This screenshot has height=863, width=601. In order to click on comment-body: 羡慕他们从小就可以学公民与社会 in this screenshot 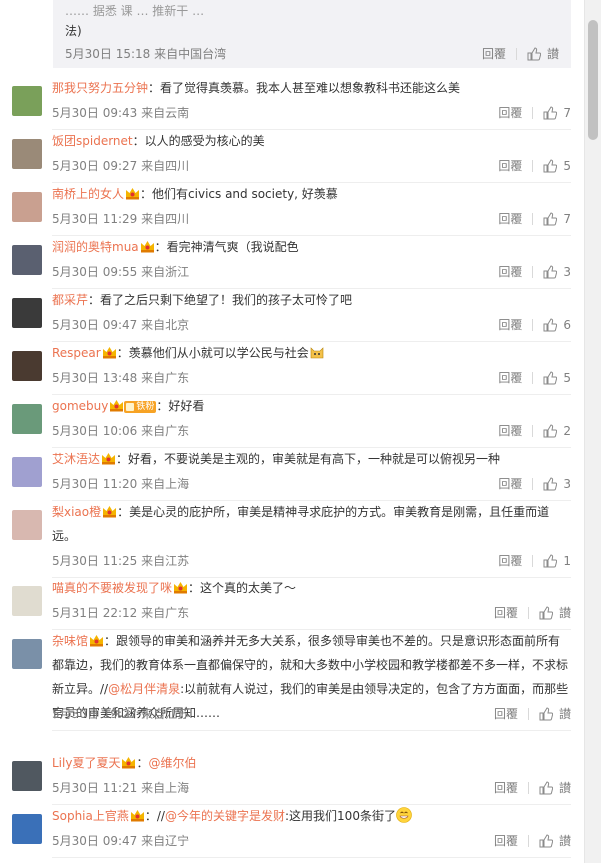, I will do `click(218, 353)`.